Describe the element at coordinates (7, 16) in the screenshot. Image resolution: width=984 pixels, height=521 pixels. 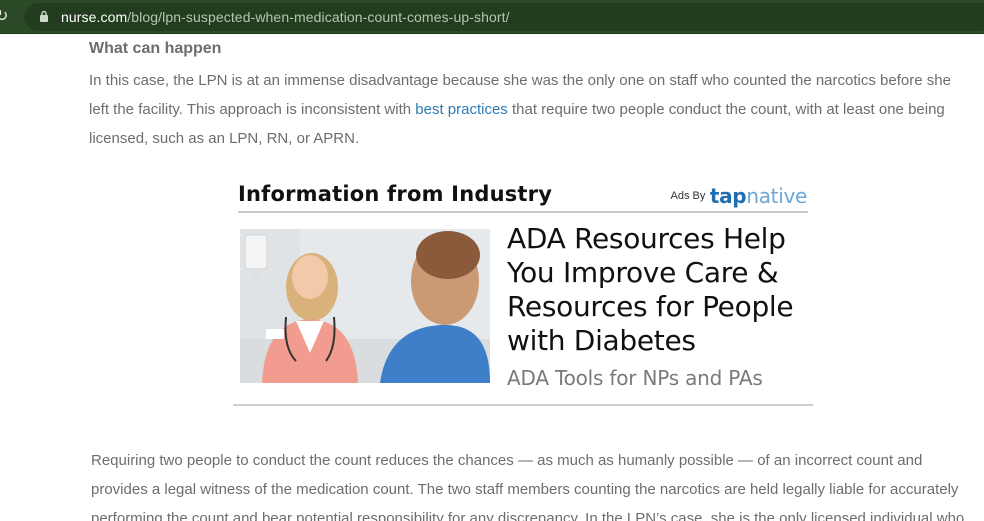
I see `reload-icon: ↻` at that location.